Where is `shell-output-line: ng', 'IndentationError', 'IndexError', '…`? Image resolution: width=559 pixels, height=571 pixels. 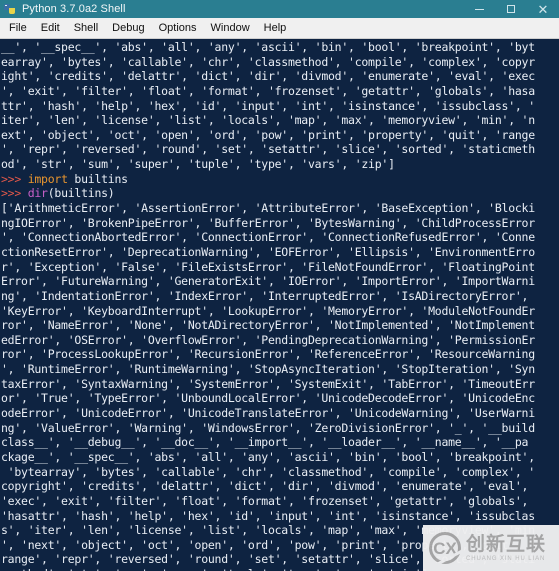 shell-output-line: ng', 'IndentationError', 'IndexError', '… is located at coordinates (268, 295).